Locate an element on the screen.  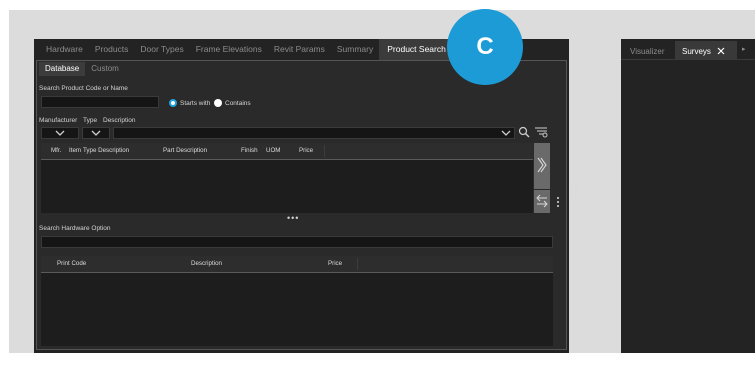
close-icon is located at coordinates (721, 51).